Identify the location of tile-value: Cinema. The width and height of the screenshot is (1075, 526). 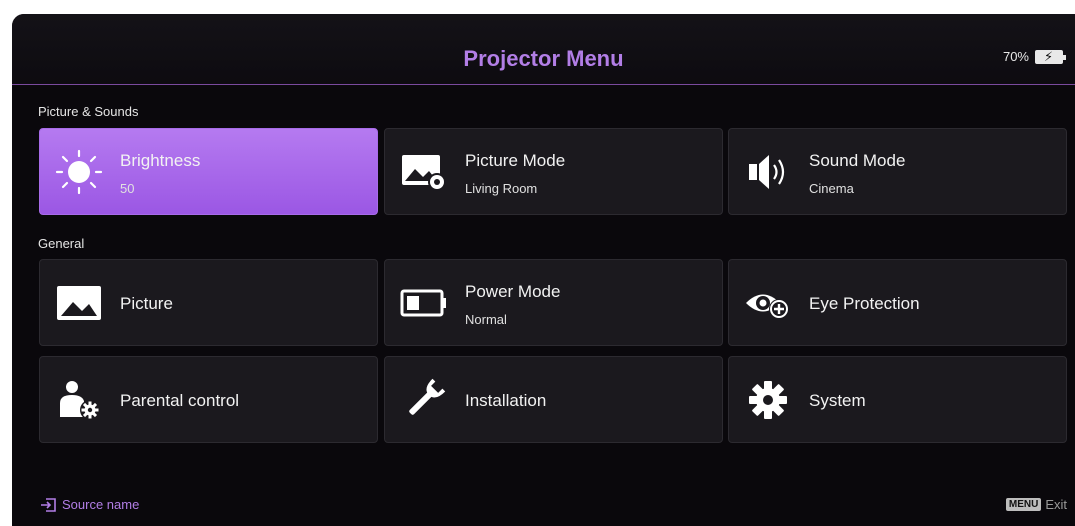
(831, 188).